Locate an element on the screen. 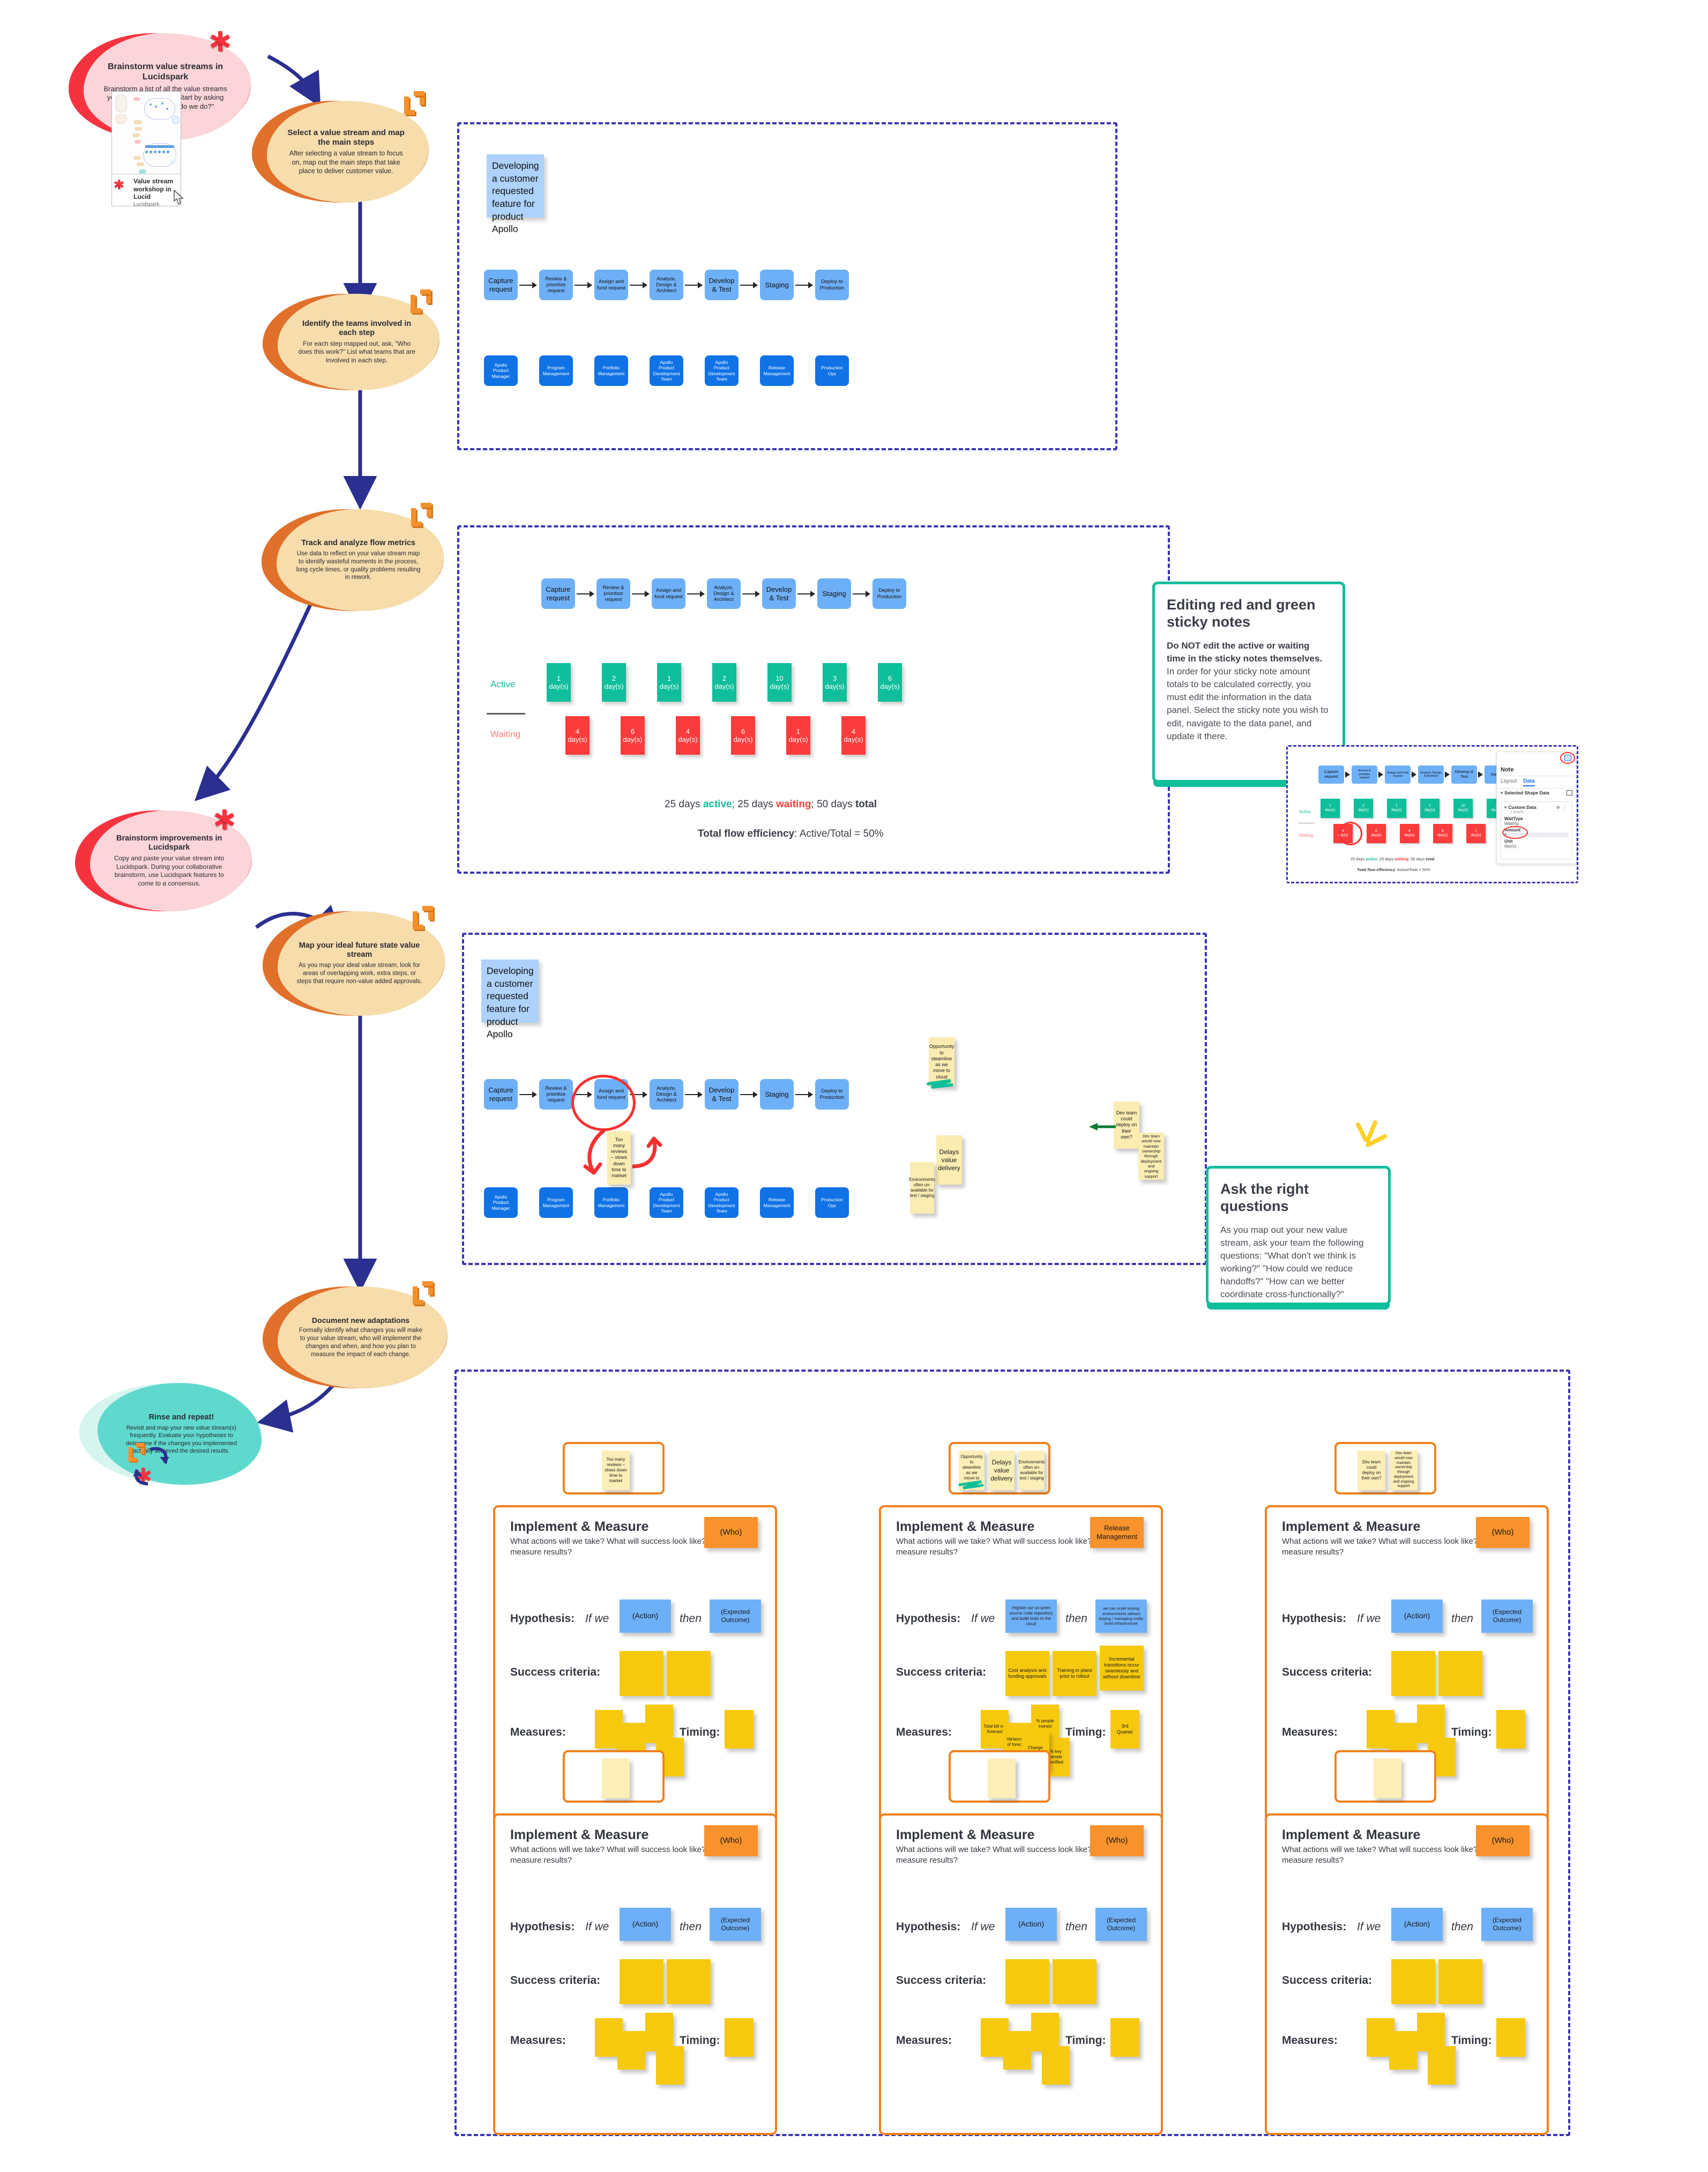 This screenshot has height=2172, width=1708. active-chip-1: 1 day(s) is located at coordinates (559, 682).